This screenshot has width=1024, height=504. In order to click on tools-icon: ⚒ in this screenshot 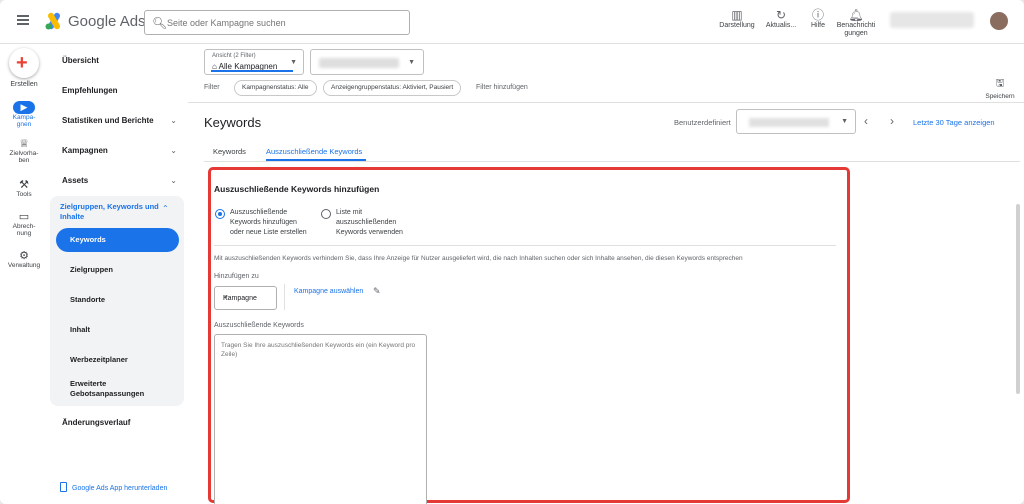, I will do `click(24, 185)`.